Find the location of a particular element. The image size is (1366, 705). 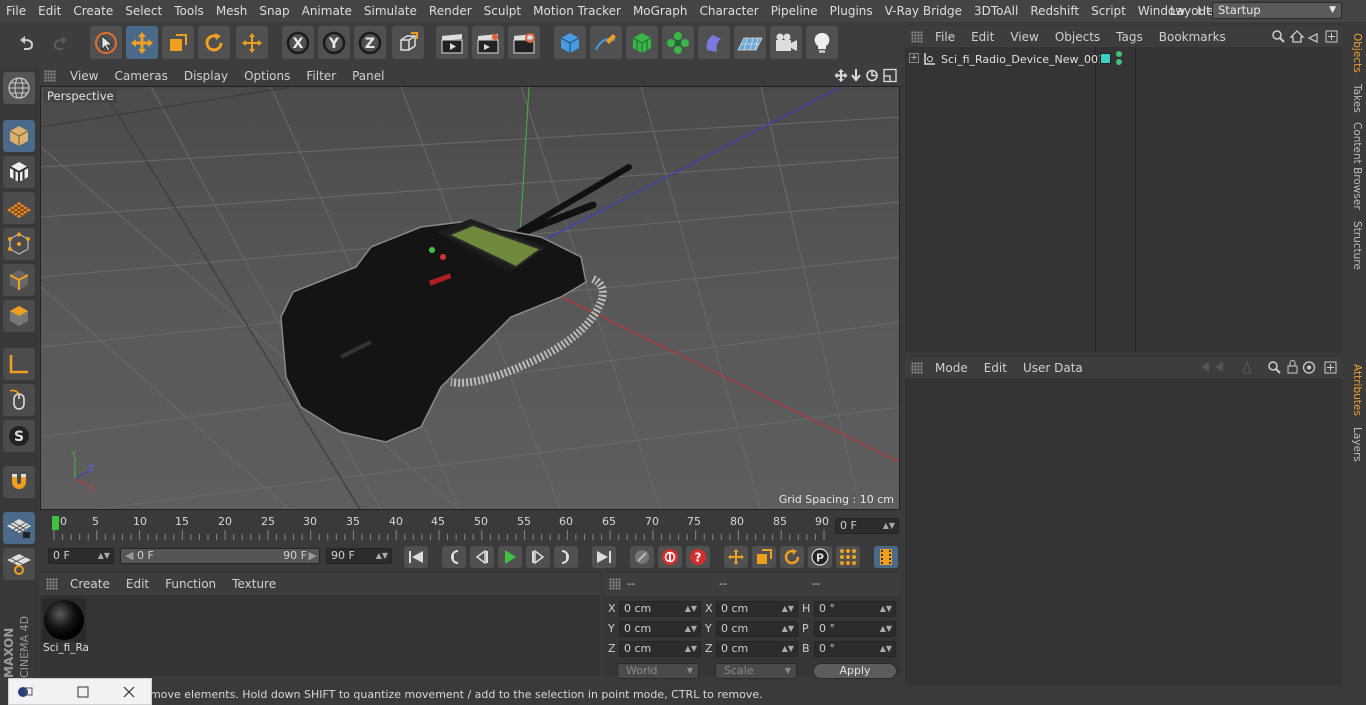

menu-edit: Edit is located at coordinates (49, 11).